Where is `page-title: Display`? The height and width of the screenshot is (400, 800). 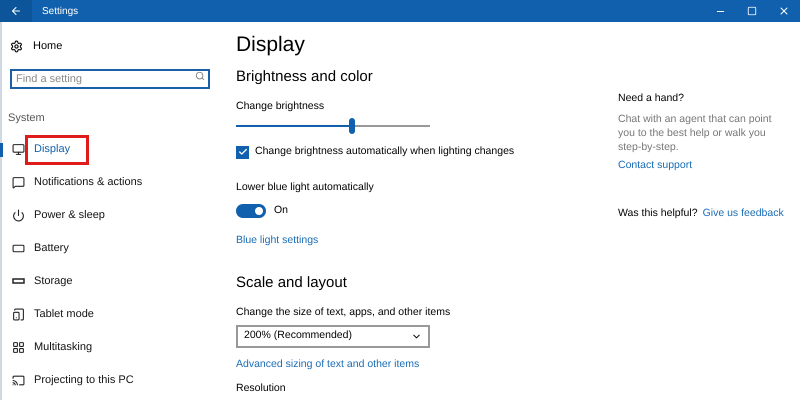
page-title: Display is located at coordinates (270, 45).